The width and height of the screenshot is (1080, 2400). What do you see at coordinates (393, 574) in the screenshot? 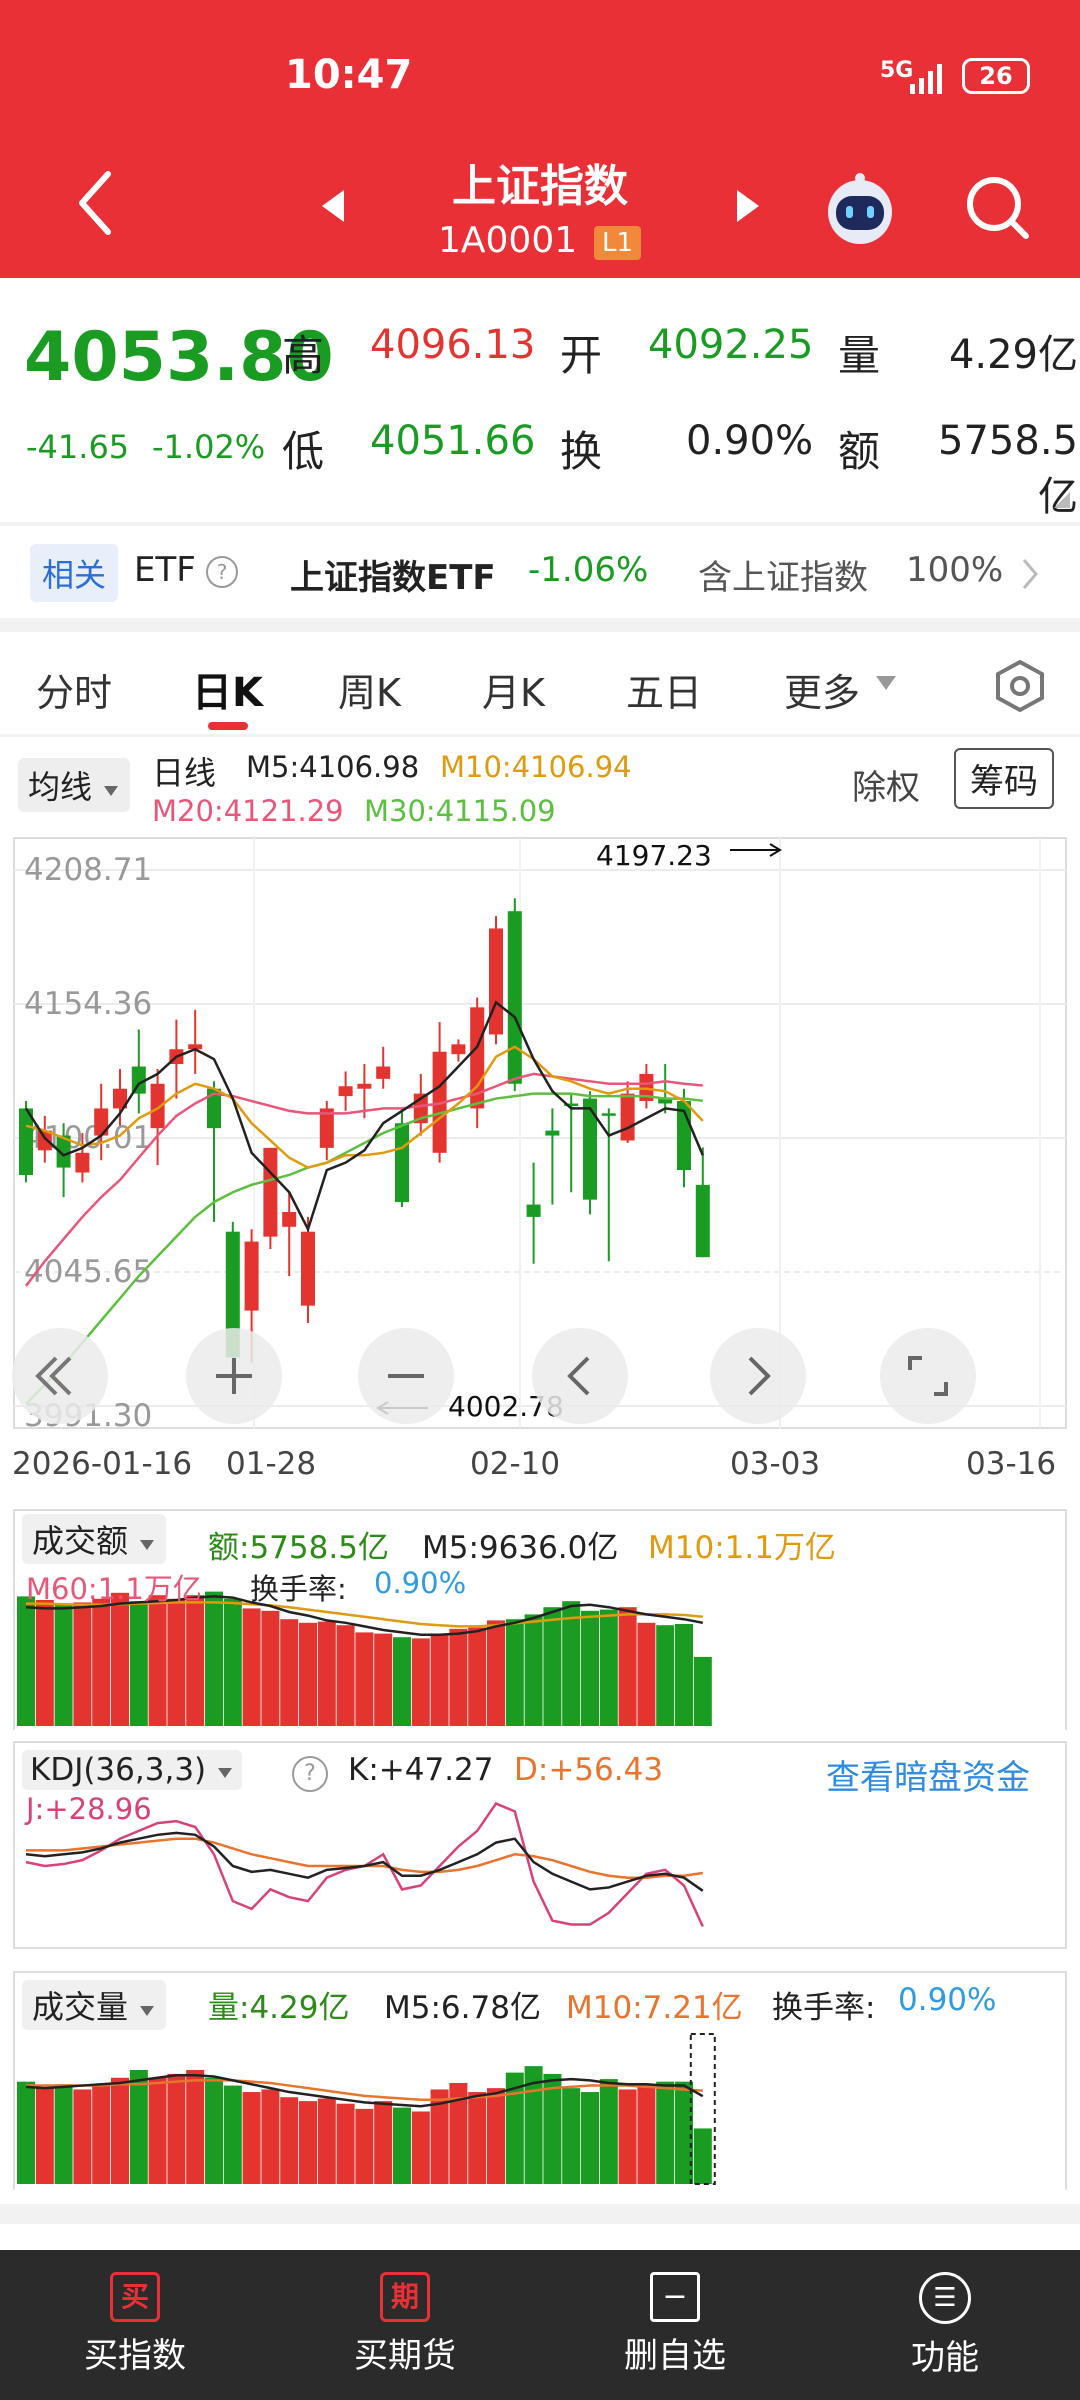
I see `etf-name: 上证指数ETF` at bounding box center [393, 574].